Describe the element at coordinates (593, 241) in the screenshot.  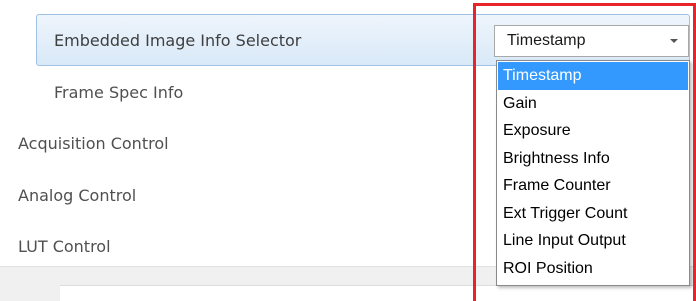
I see `option-line-input-output: Line Input Output` at that location.